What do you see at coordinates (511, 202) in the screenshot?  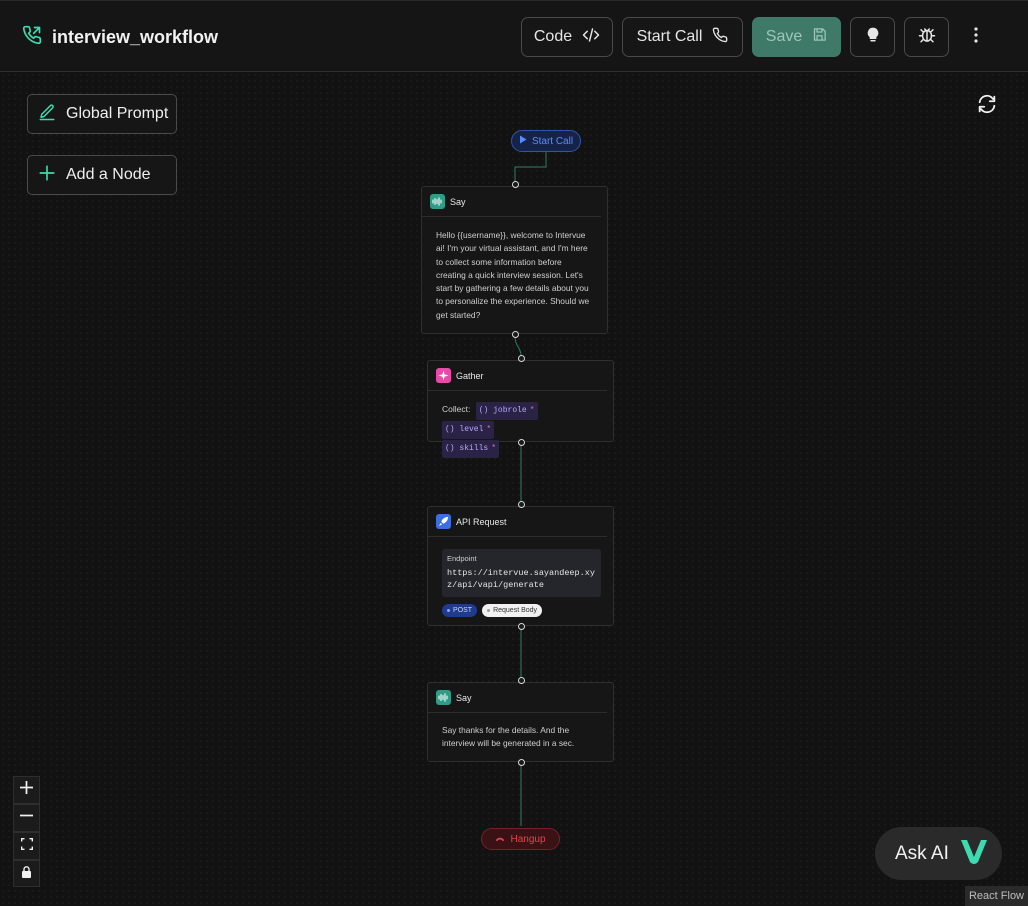 I see `say-node-1-header: Say` at bounding box center [511, 202].